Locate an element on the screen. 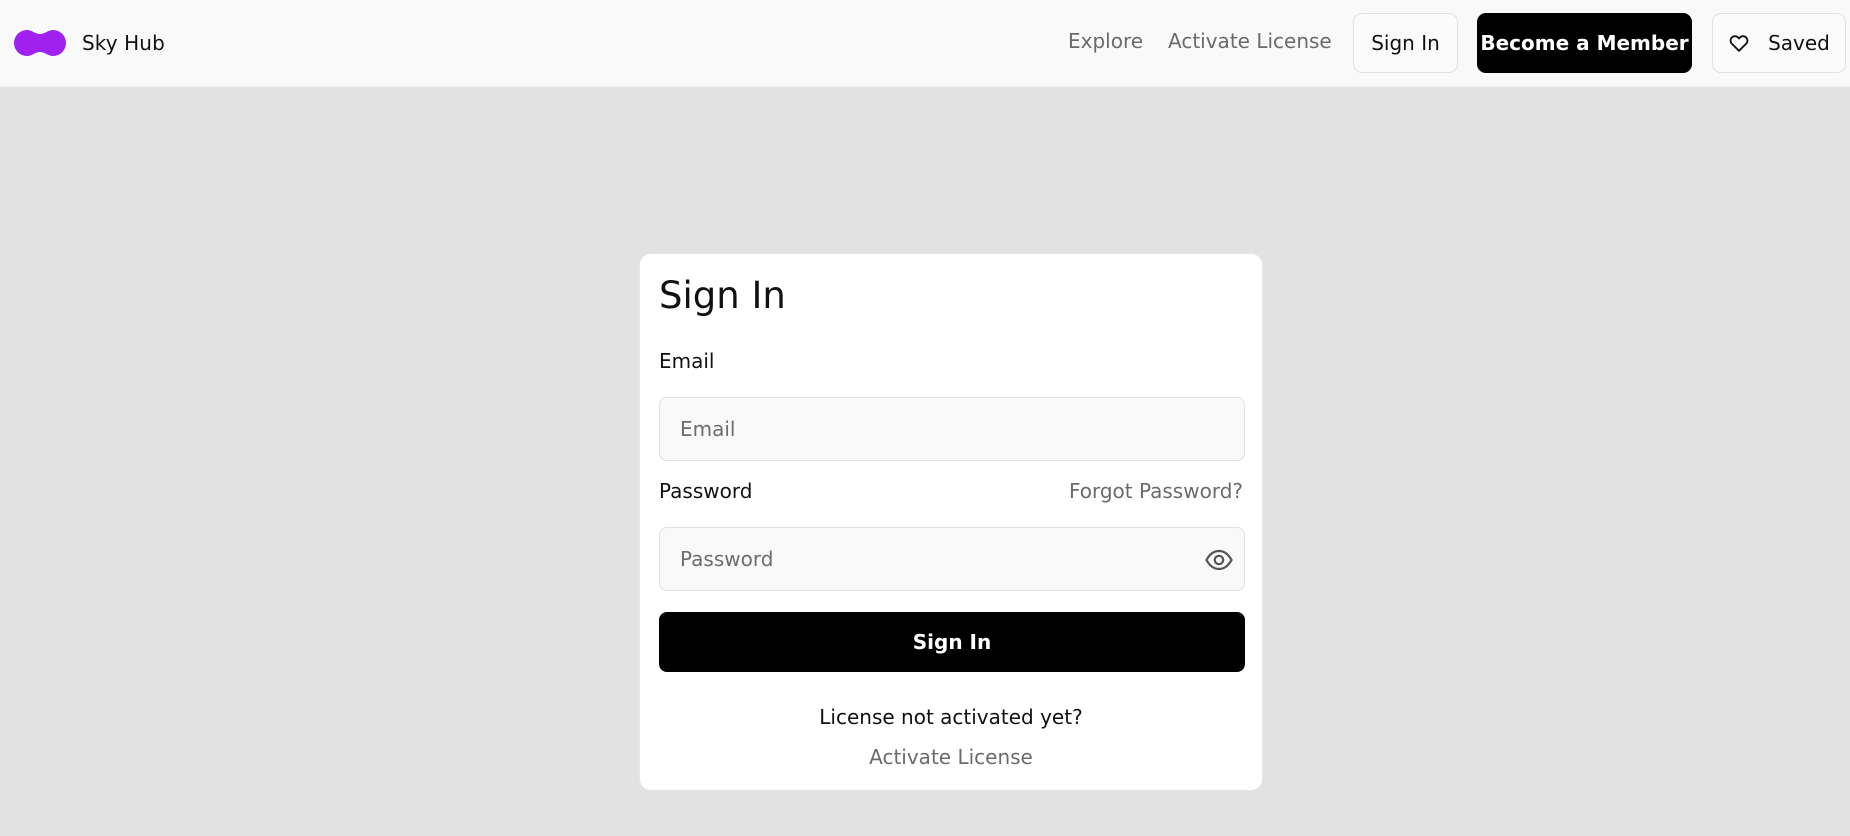 This screenshot has height=836, width=1850. brand: Sky Hub is located at coordinates (89, 43).